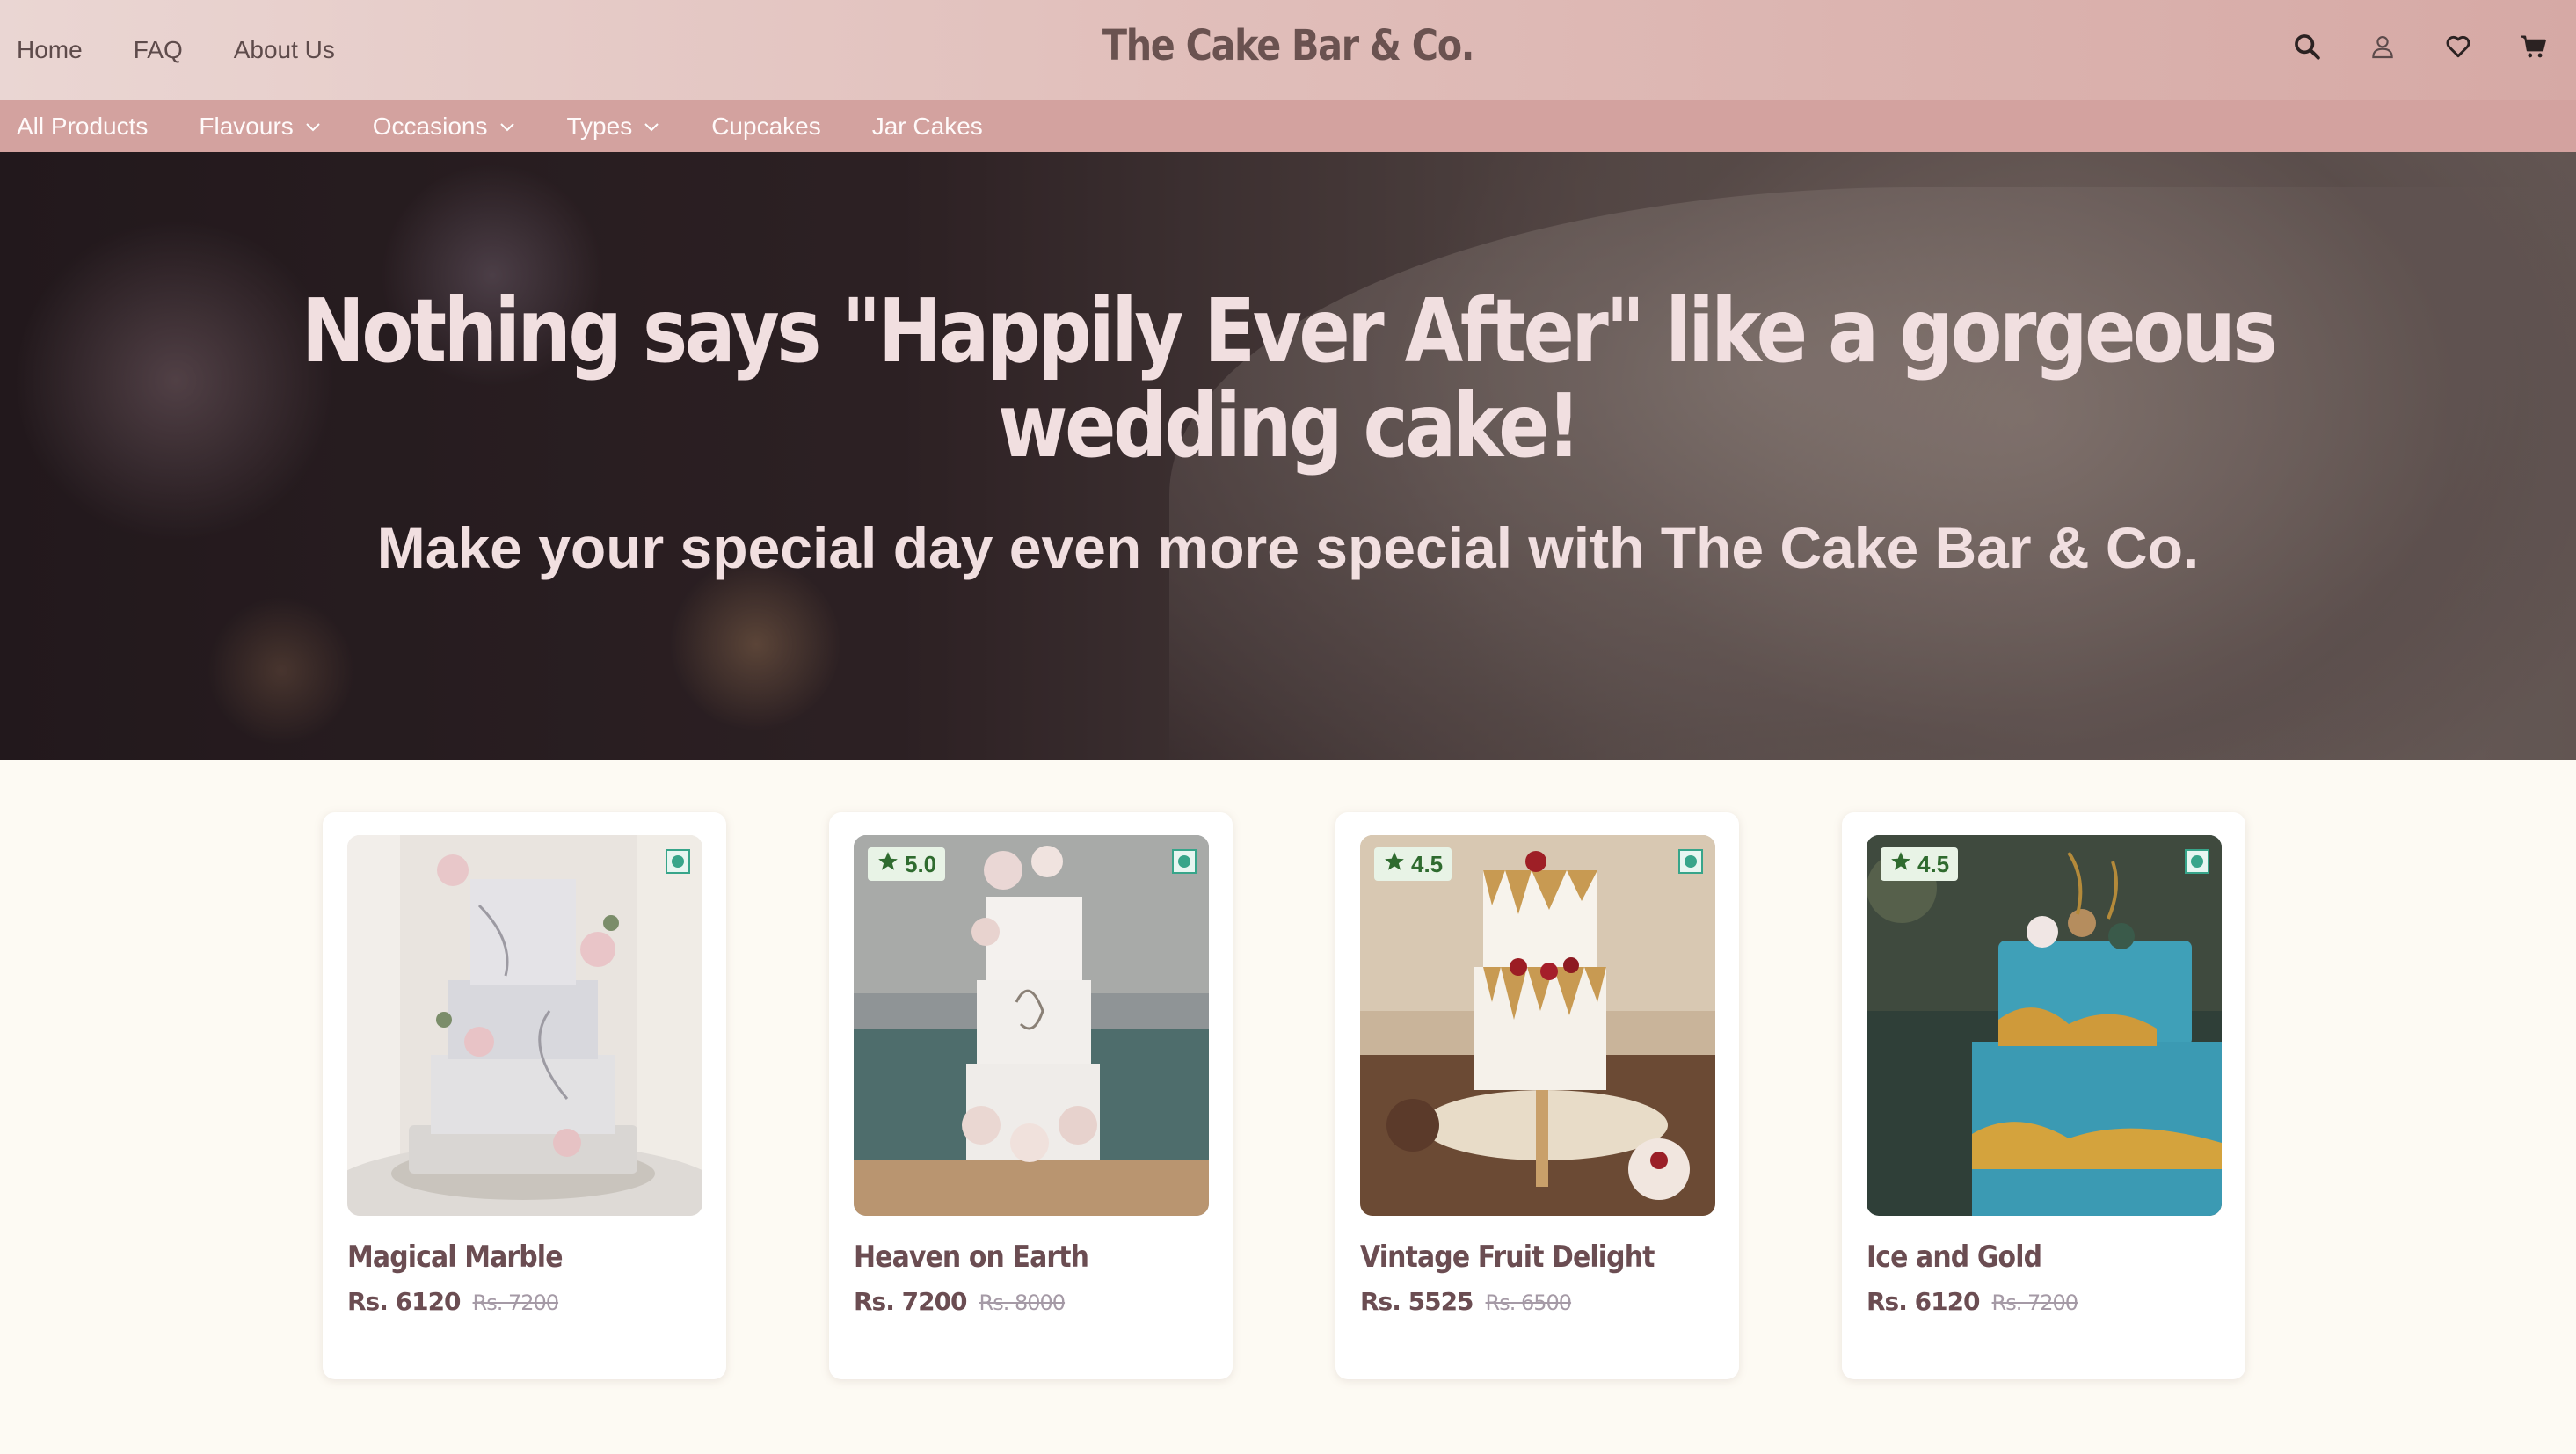  I want to click on subnav-label: Jar Cakes, so click(927, 126).